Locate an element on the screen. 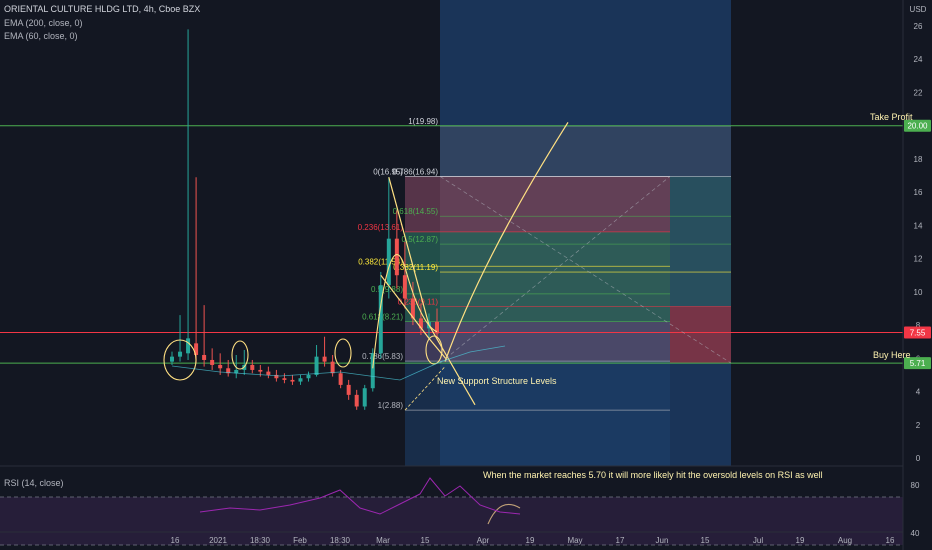  time-tick-label: Mar is located at coordinates (383, 540).